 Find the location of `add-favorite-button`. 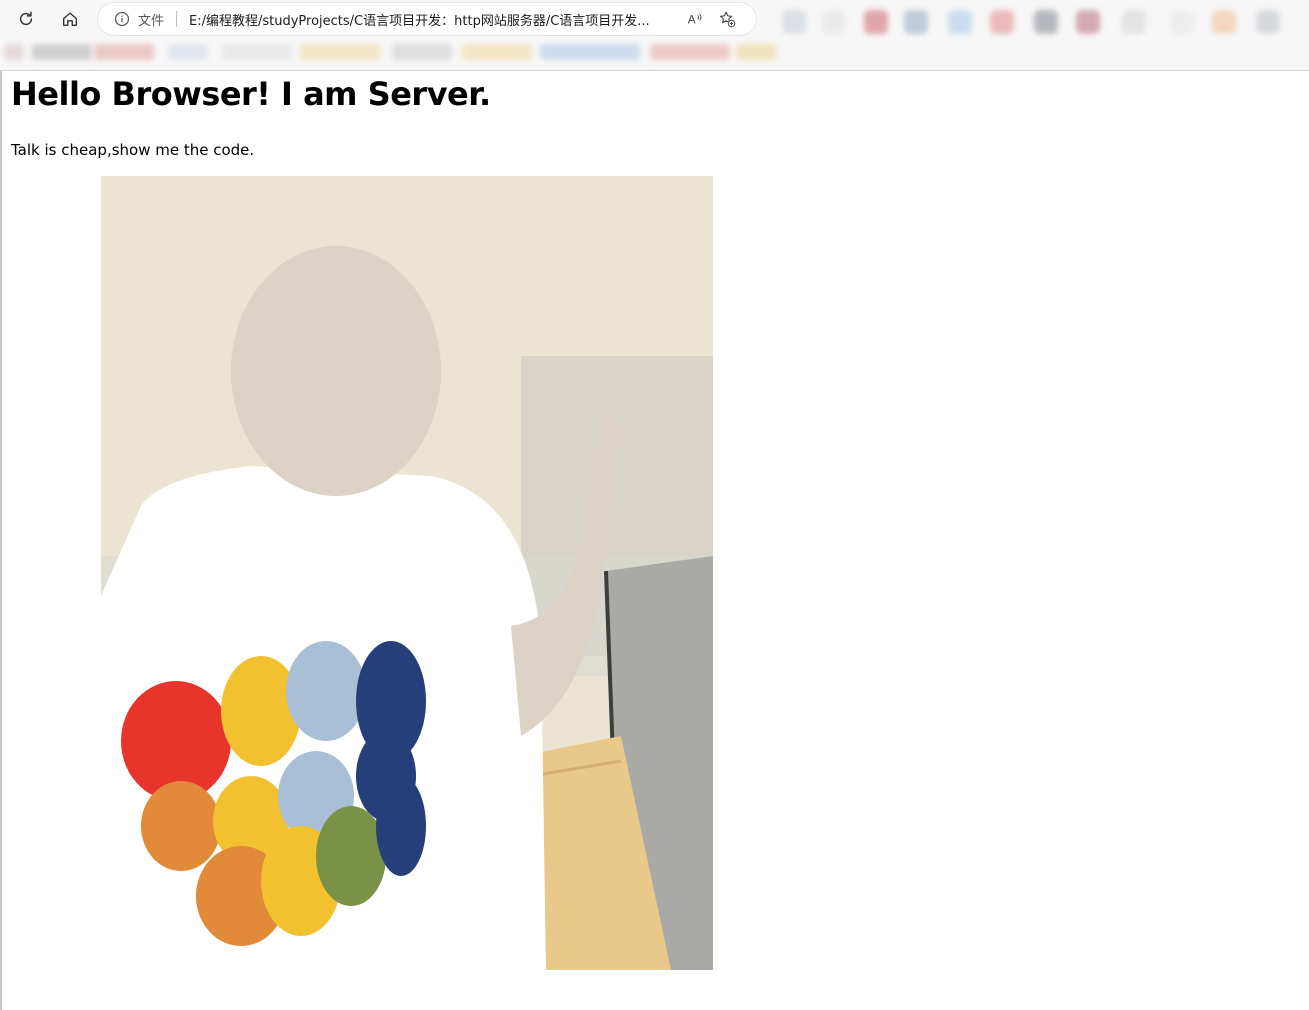

add-favorite-button is located at coordinates (727, 19).